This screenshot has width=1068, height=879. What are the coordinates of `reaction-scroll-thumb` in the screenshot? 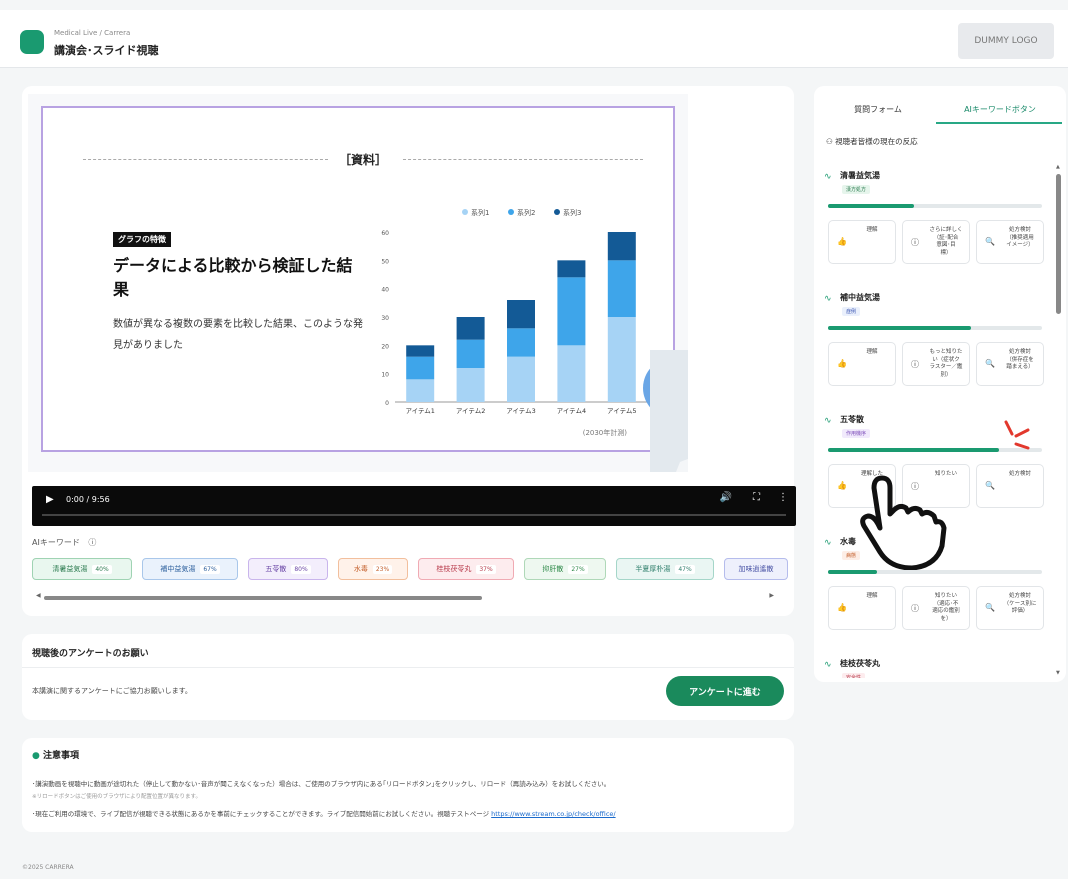 It's located at (1058, 244).